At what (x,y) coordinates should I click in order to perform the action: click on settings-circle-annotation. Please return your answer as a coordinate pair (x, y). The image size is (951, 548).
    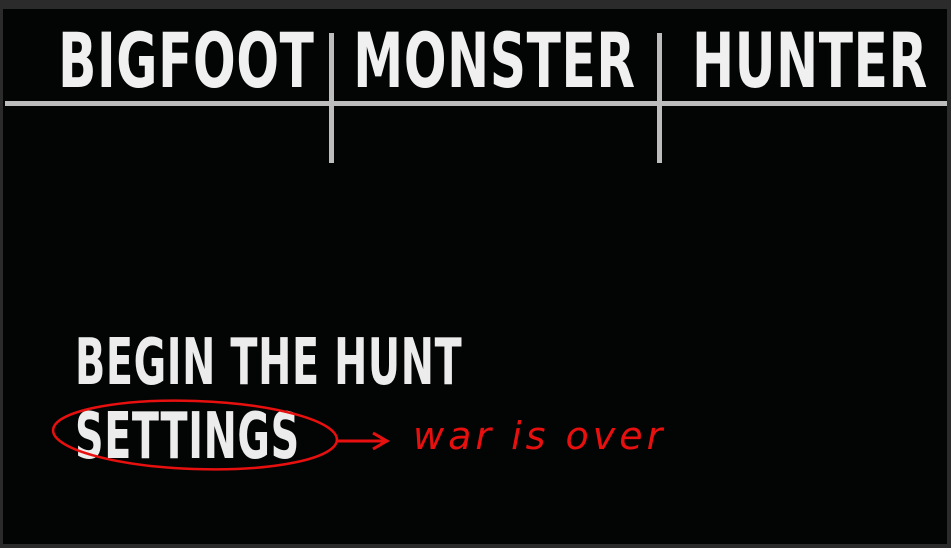
    Looking at the image, I should click on (195, 435).